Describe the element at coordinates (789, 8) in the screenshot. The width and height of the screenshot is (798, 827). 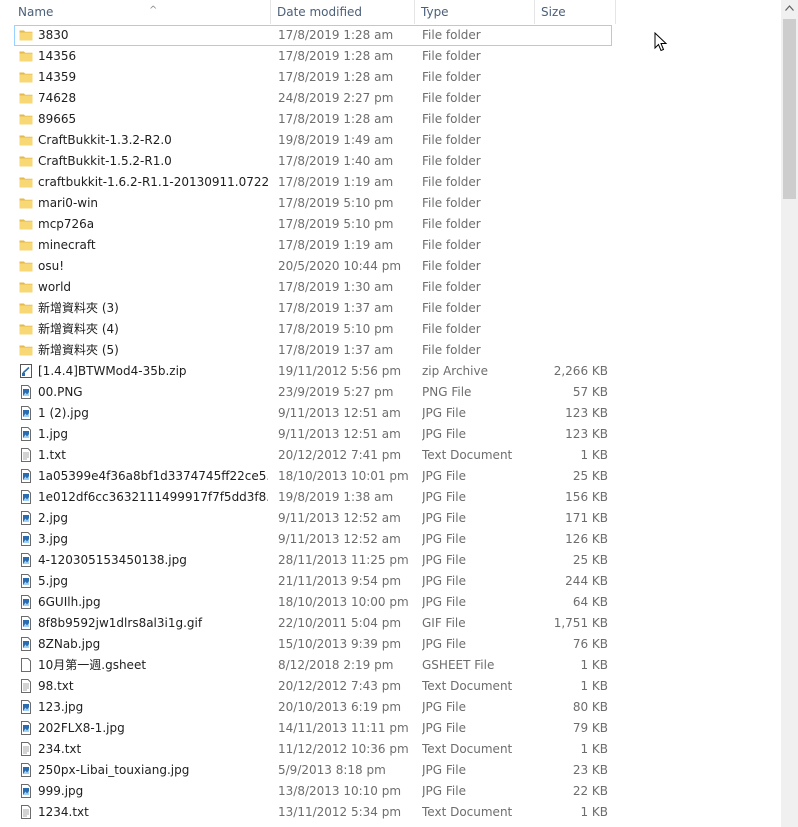
I see `chevron-up-icon` at that location.